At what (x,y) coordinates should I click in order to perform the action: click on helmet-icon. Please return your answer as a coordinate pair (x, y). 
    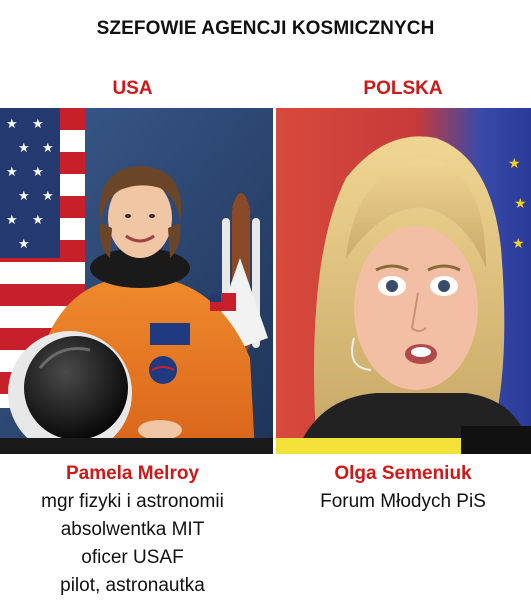
    Looking at the image, I should click on (70, 392).